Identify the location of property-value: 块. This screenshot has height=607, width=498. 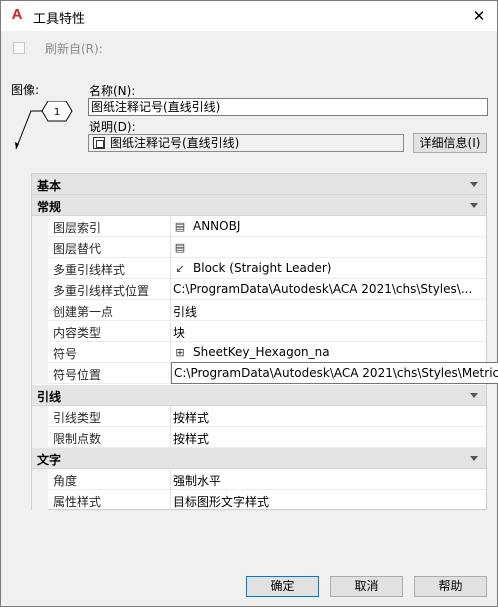
(179, 332).